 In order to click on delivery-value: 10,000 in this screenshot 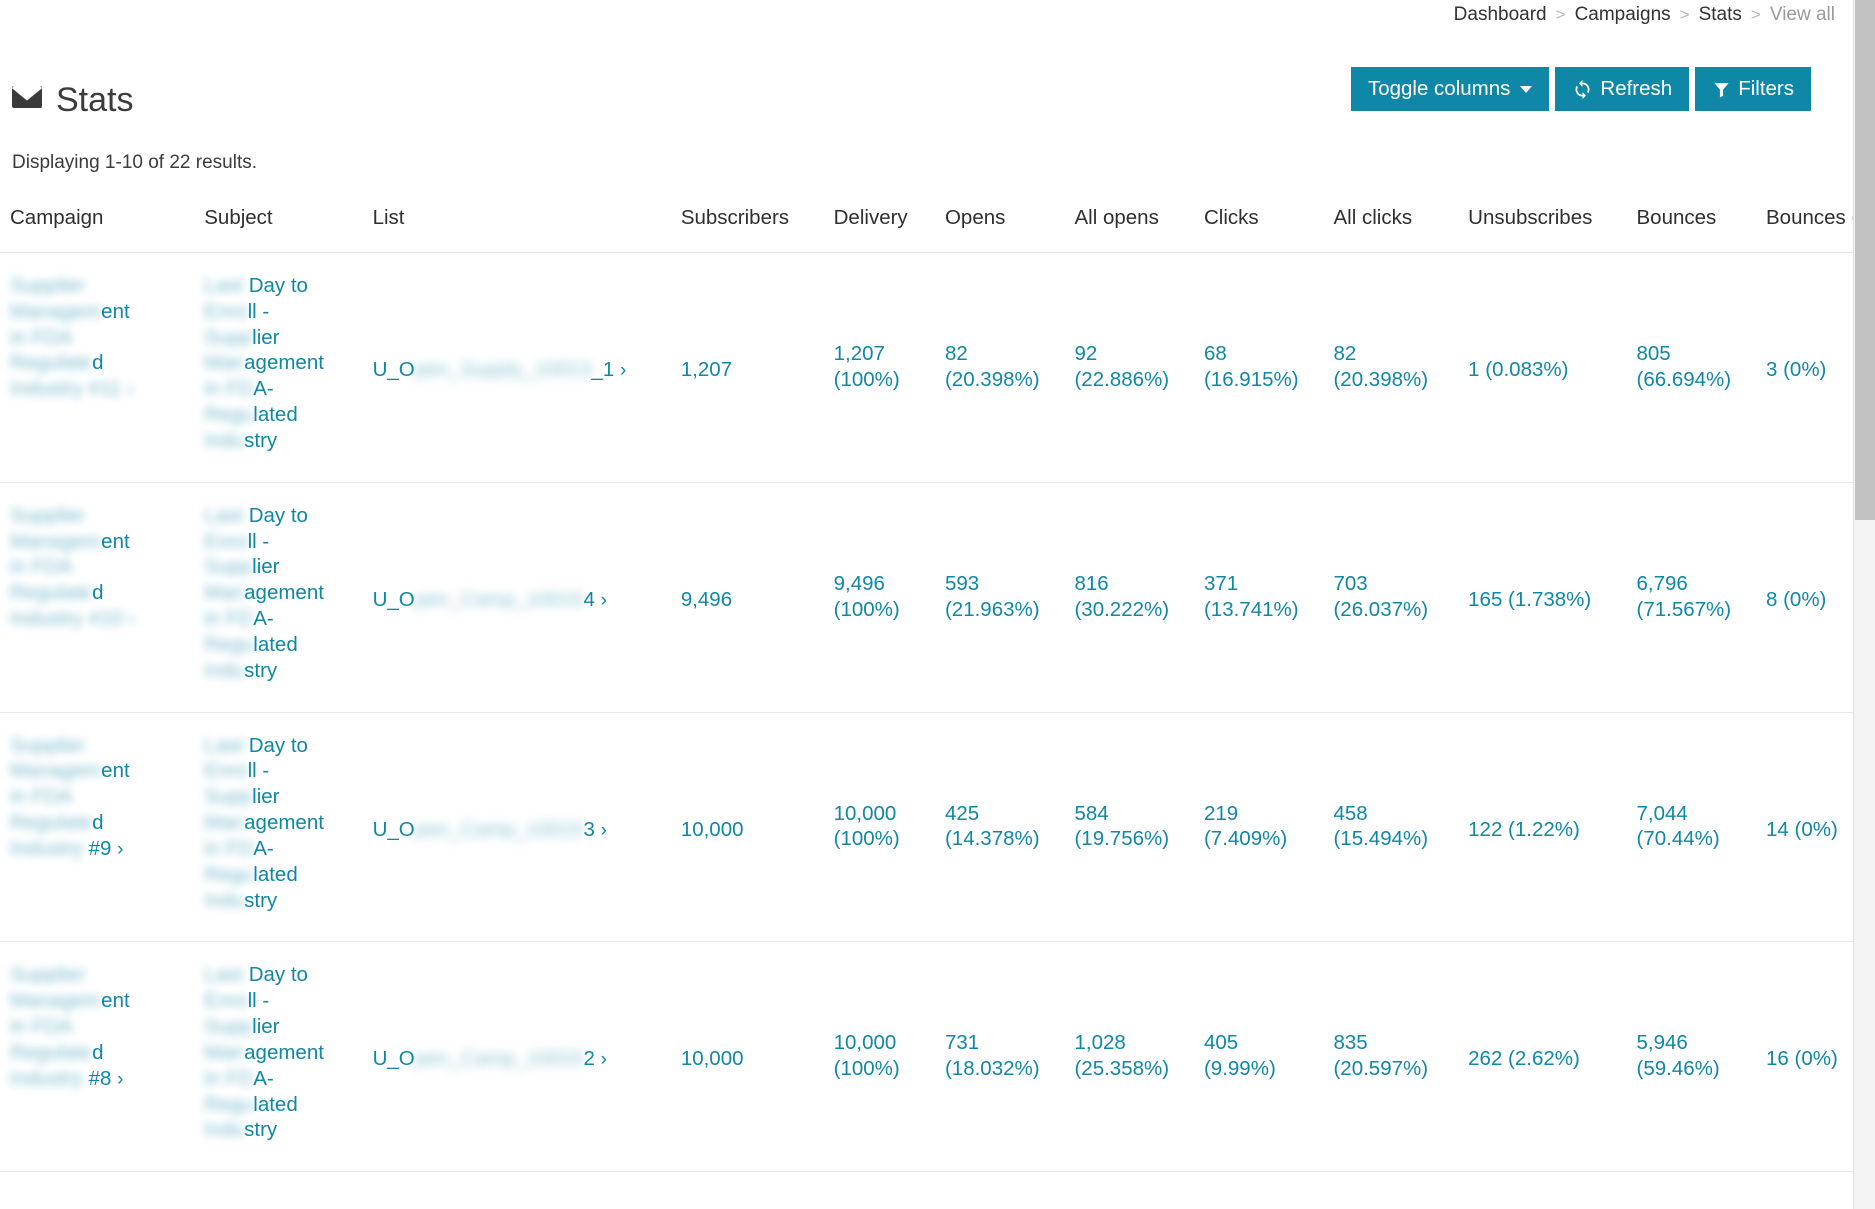, I will do `click(865, 813)`.